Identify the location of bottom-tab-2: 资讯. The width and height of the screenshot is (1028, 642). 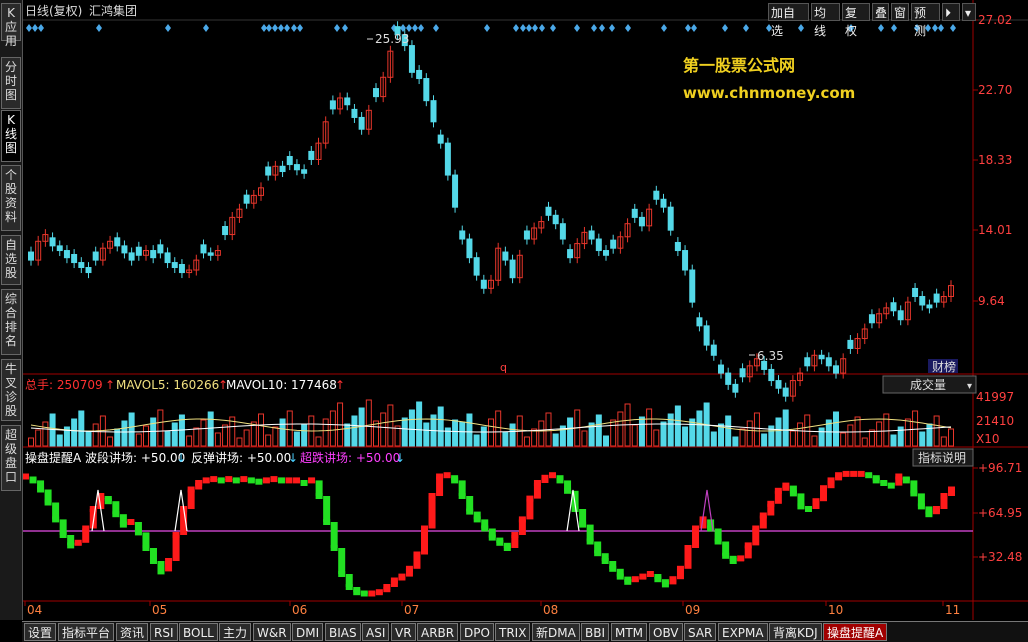
(132, 632).